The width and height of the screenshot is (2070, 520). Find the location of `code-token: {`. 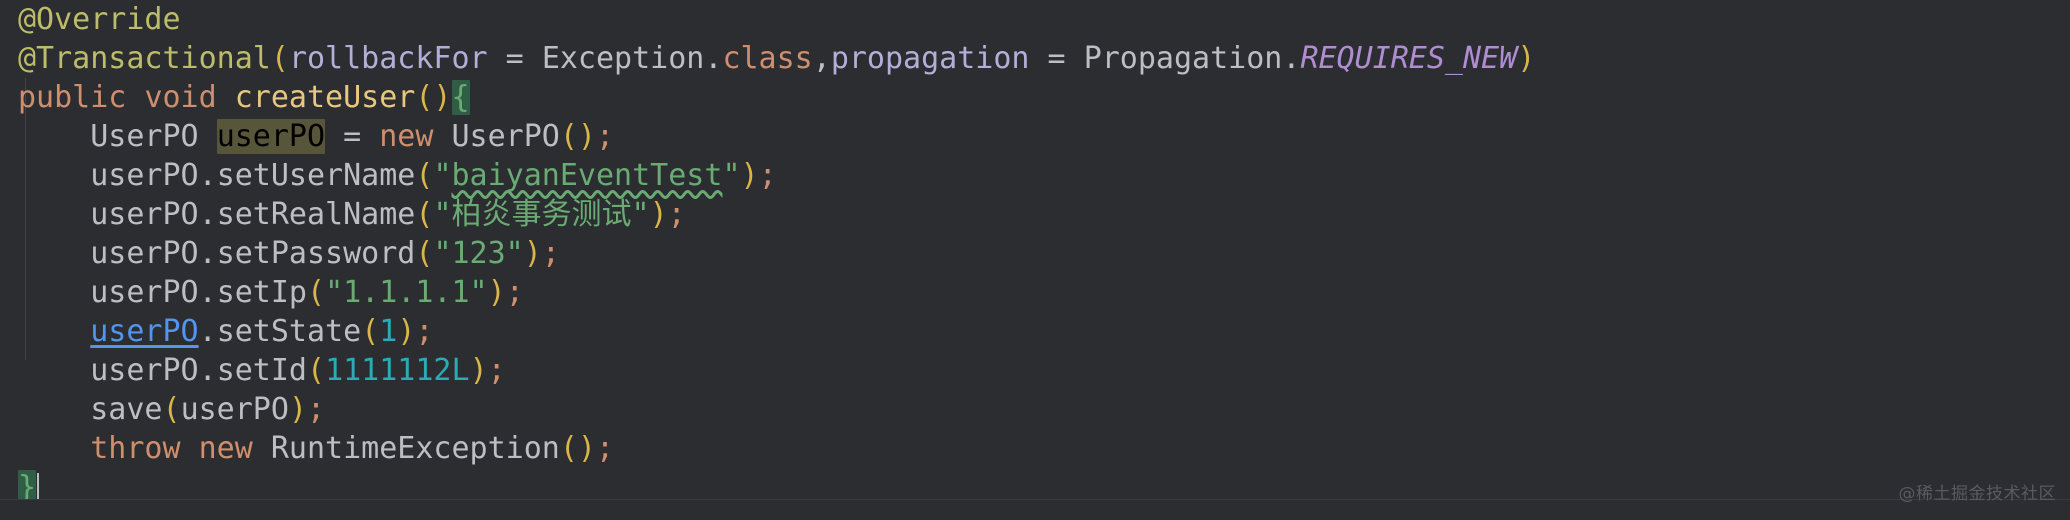

code-token: { is located at coordinates (460, 97).